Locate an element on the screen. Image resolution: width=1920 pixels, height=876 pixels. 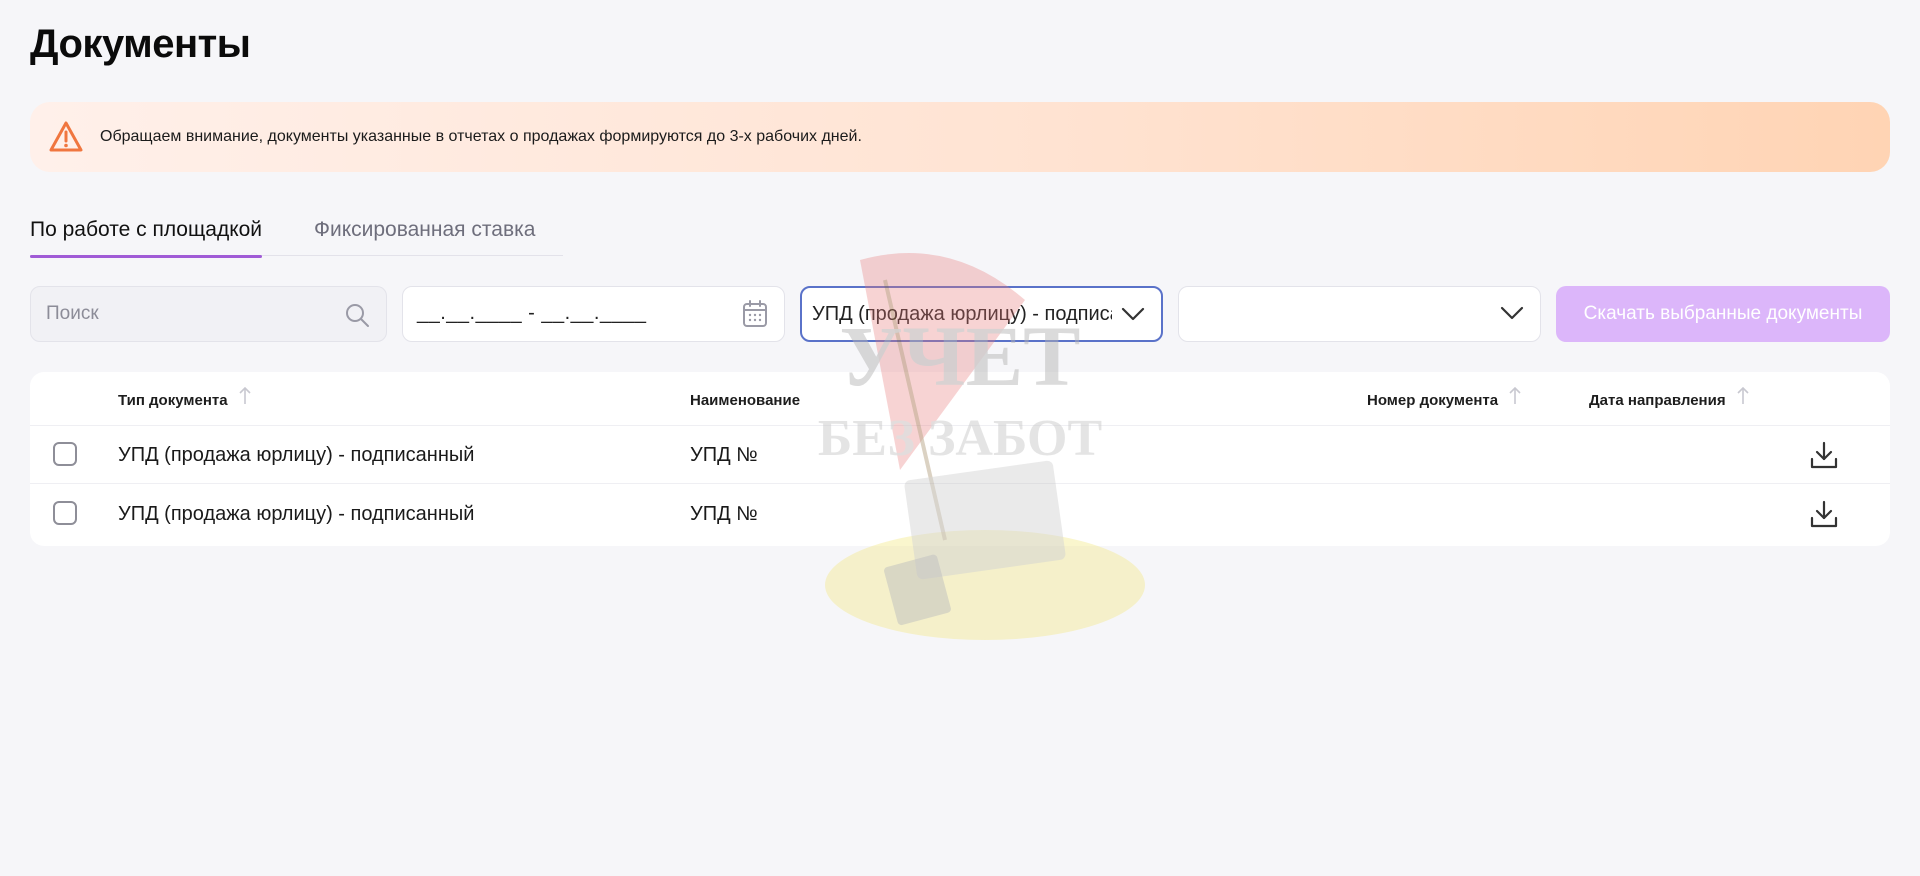
search-field is located at coordinates (208, 314).